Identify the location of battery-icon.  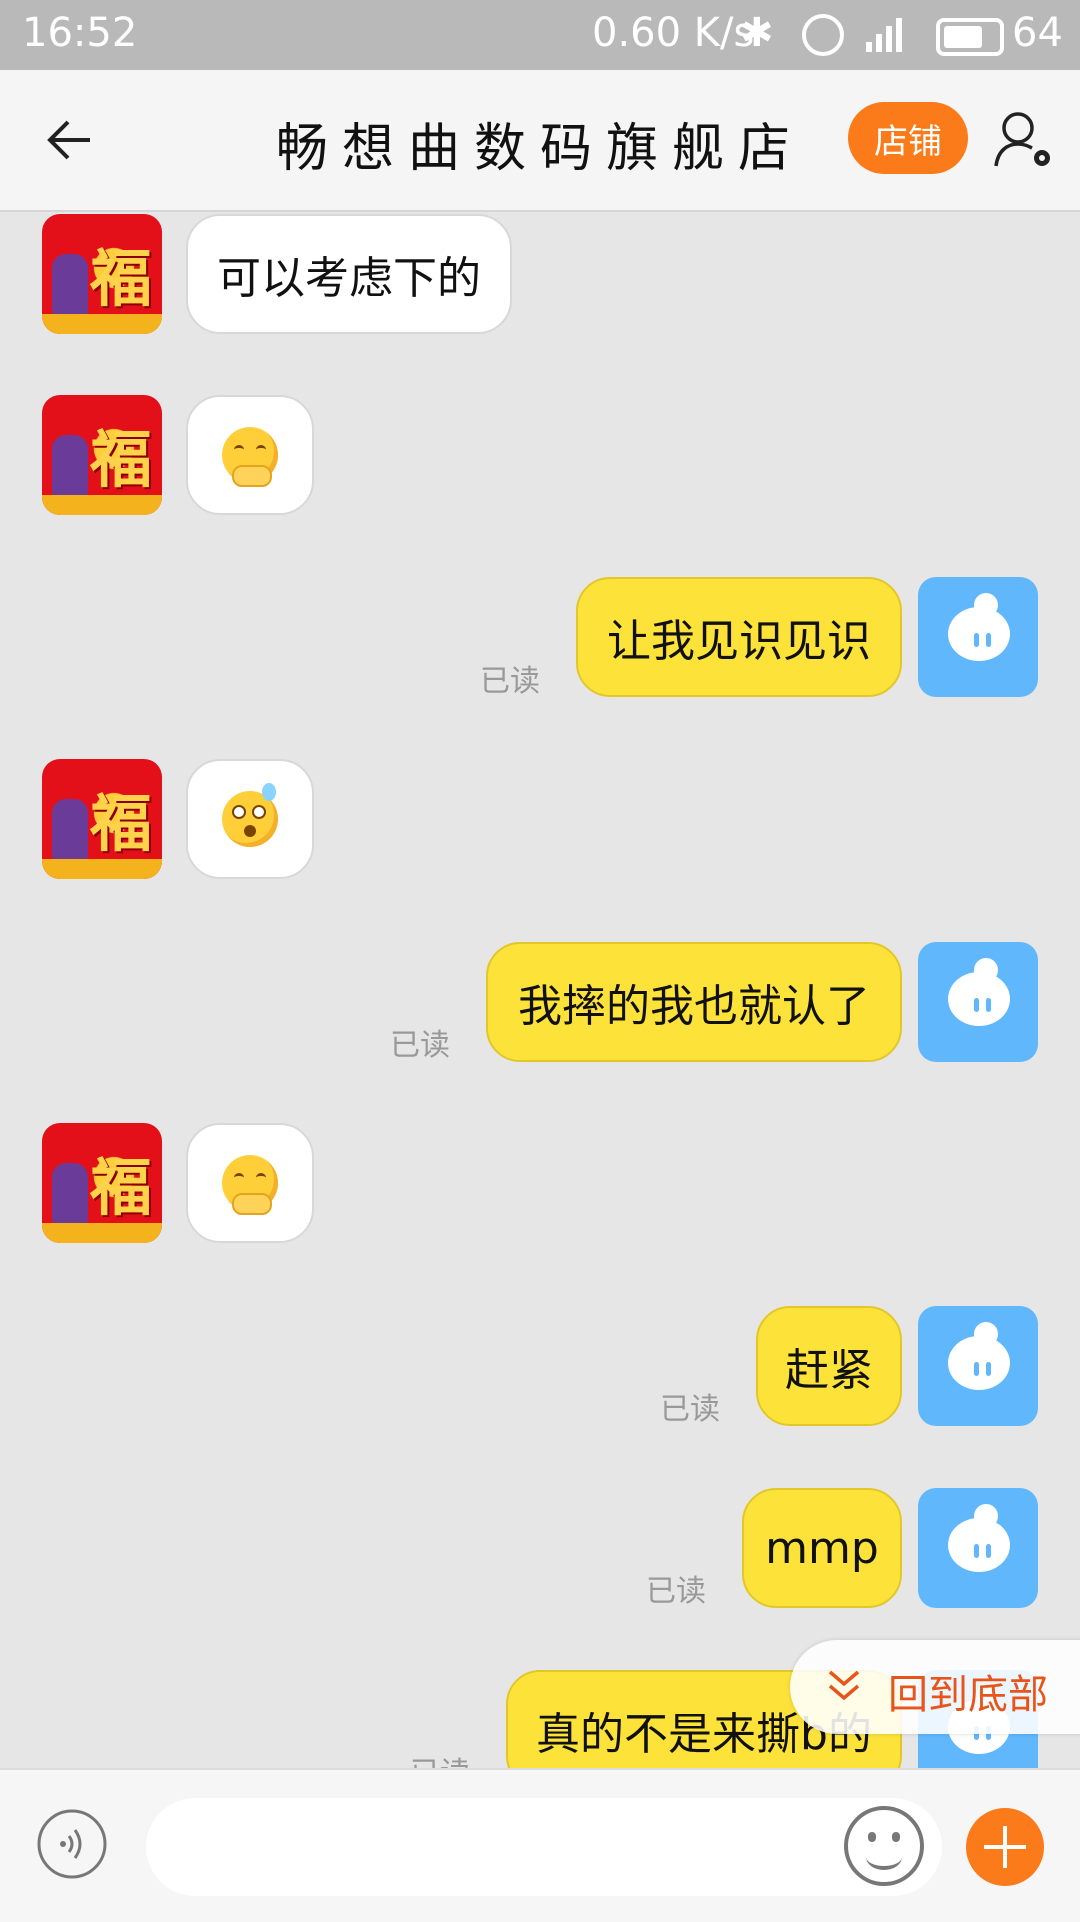
(970, 37).